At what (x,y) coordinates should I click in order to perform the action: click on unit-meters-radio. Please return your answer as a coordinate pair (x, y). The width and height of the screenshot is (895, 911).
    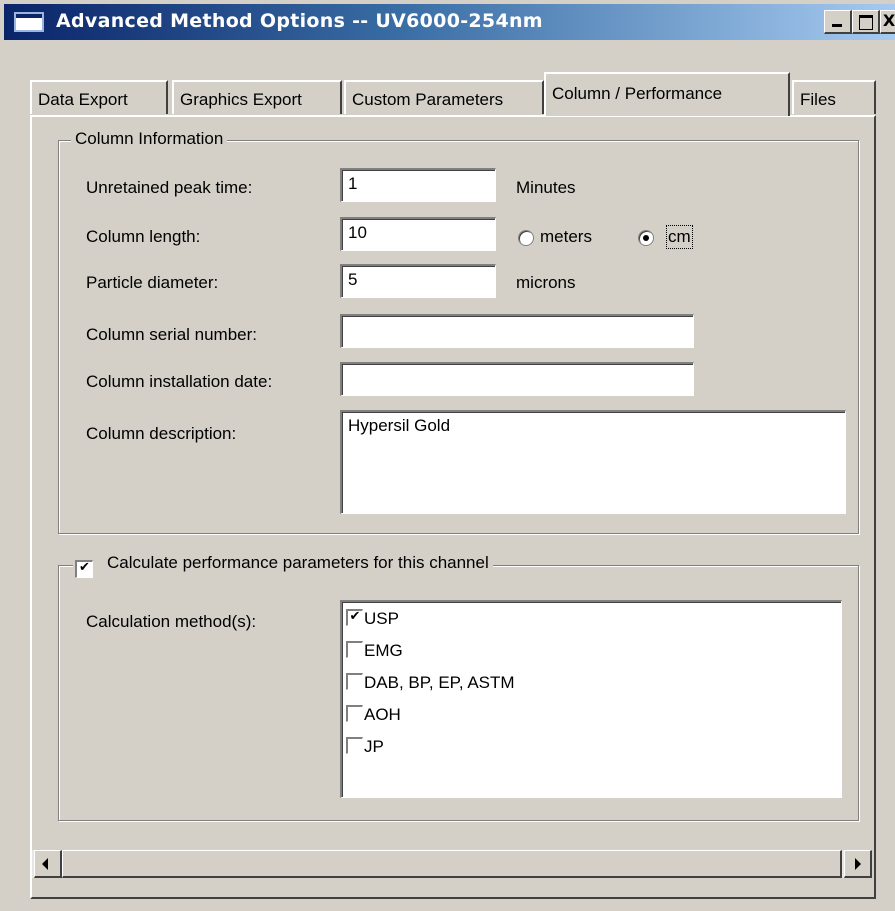
    Looking at the image, I should click on (526, 238).